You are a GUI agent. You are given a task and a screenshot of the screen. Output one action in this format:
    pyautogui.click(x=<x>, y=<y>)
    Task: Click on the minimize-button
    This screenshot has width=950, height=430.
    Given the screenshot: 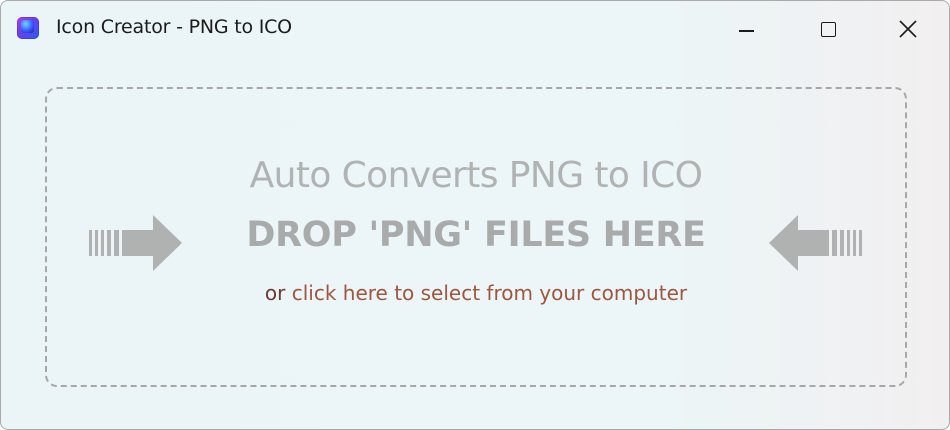 What is the action you would take?
    pyautogui.click(x=746, y=29)
    